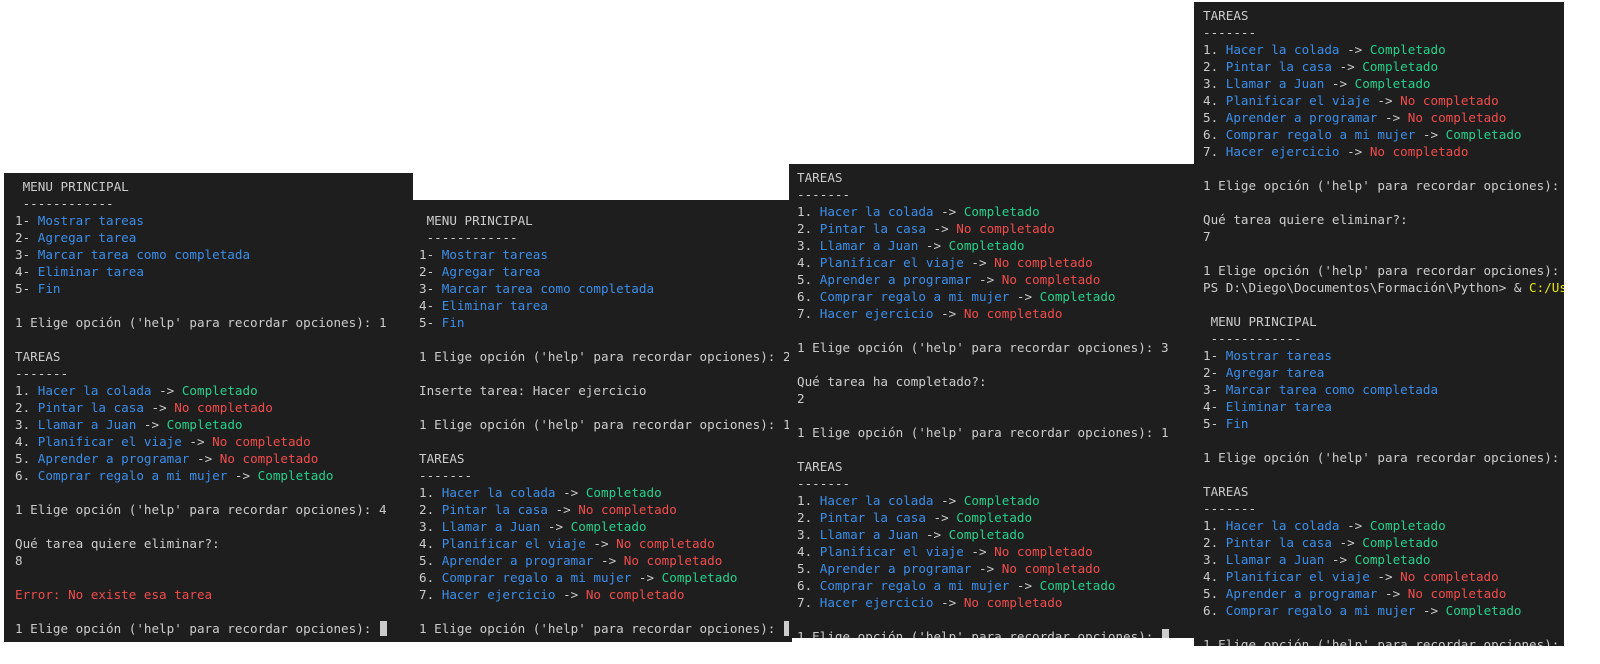 The width and height of the screenshot is (1600, 664). Describe the element at coordinates (1383, 372) in the screenshot. I see `terminal-line: 2- Agregar tarea` at that location.